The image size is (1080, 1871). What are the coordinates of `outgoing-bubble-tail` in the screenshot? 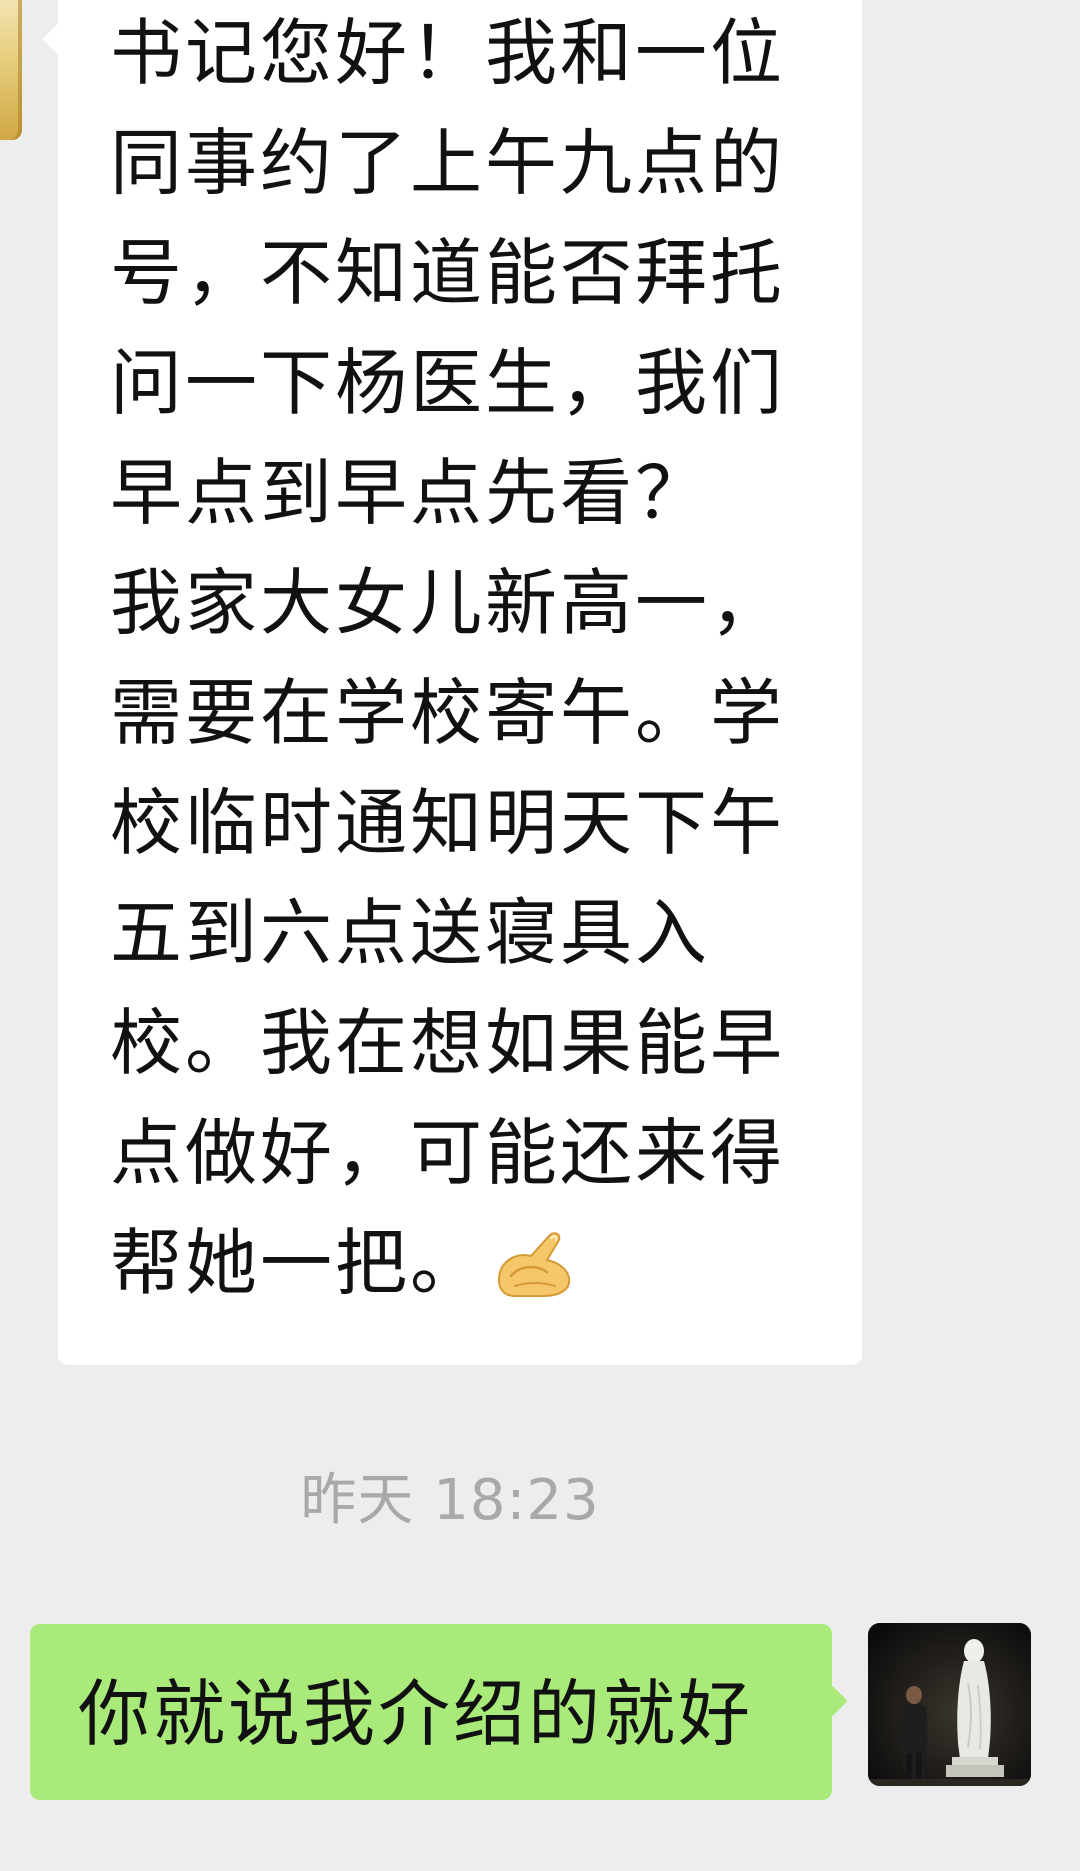 It's located at (832, 1701).